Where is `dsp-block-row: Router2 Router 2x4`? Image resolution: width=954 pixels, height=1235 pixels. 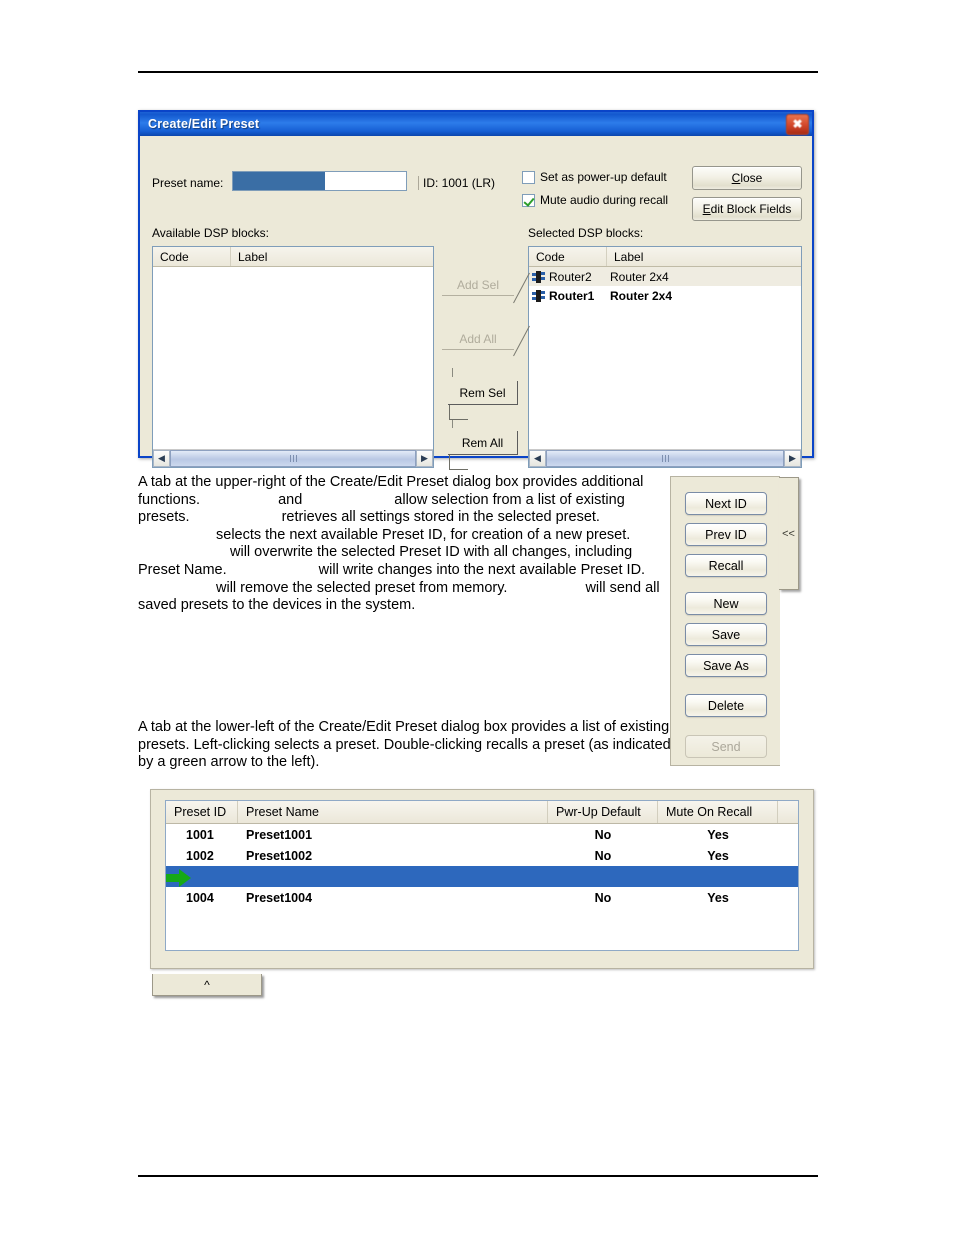
dsp-block-row: Router2 Router 2x4 is located at coordinates (665, 276).